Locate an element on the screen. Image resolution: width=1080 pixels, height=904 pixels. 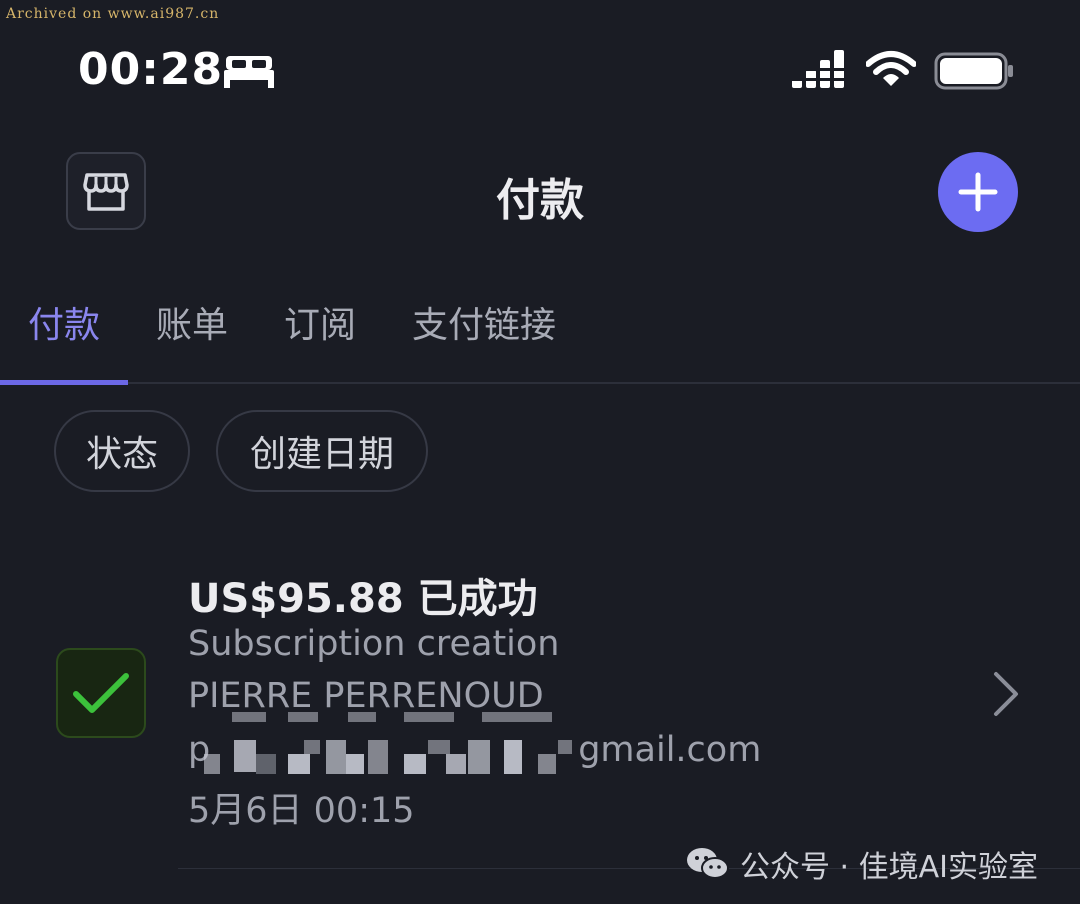
tab-bar: 付款 账单 订阅 支付链接 is located at coordinates (540, 341).